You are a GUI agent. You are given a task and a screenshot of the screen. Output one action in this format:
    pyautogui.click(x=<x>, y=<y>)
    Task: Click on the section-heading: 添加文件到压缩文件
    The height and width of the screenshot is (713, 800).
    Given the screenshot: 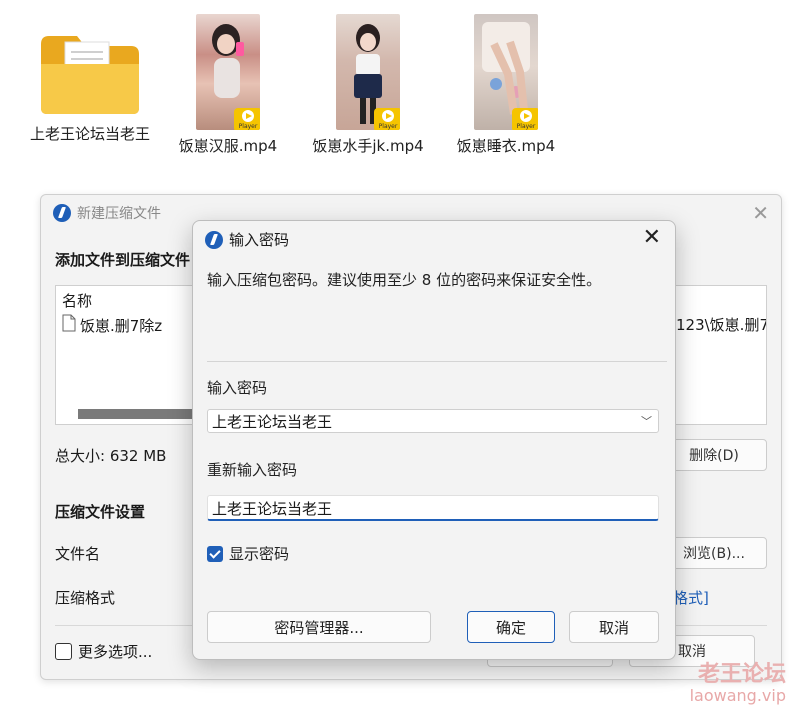 What is the action you would take?
    pyautogui.click(x=123, y=260)
    